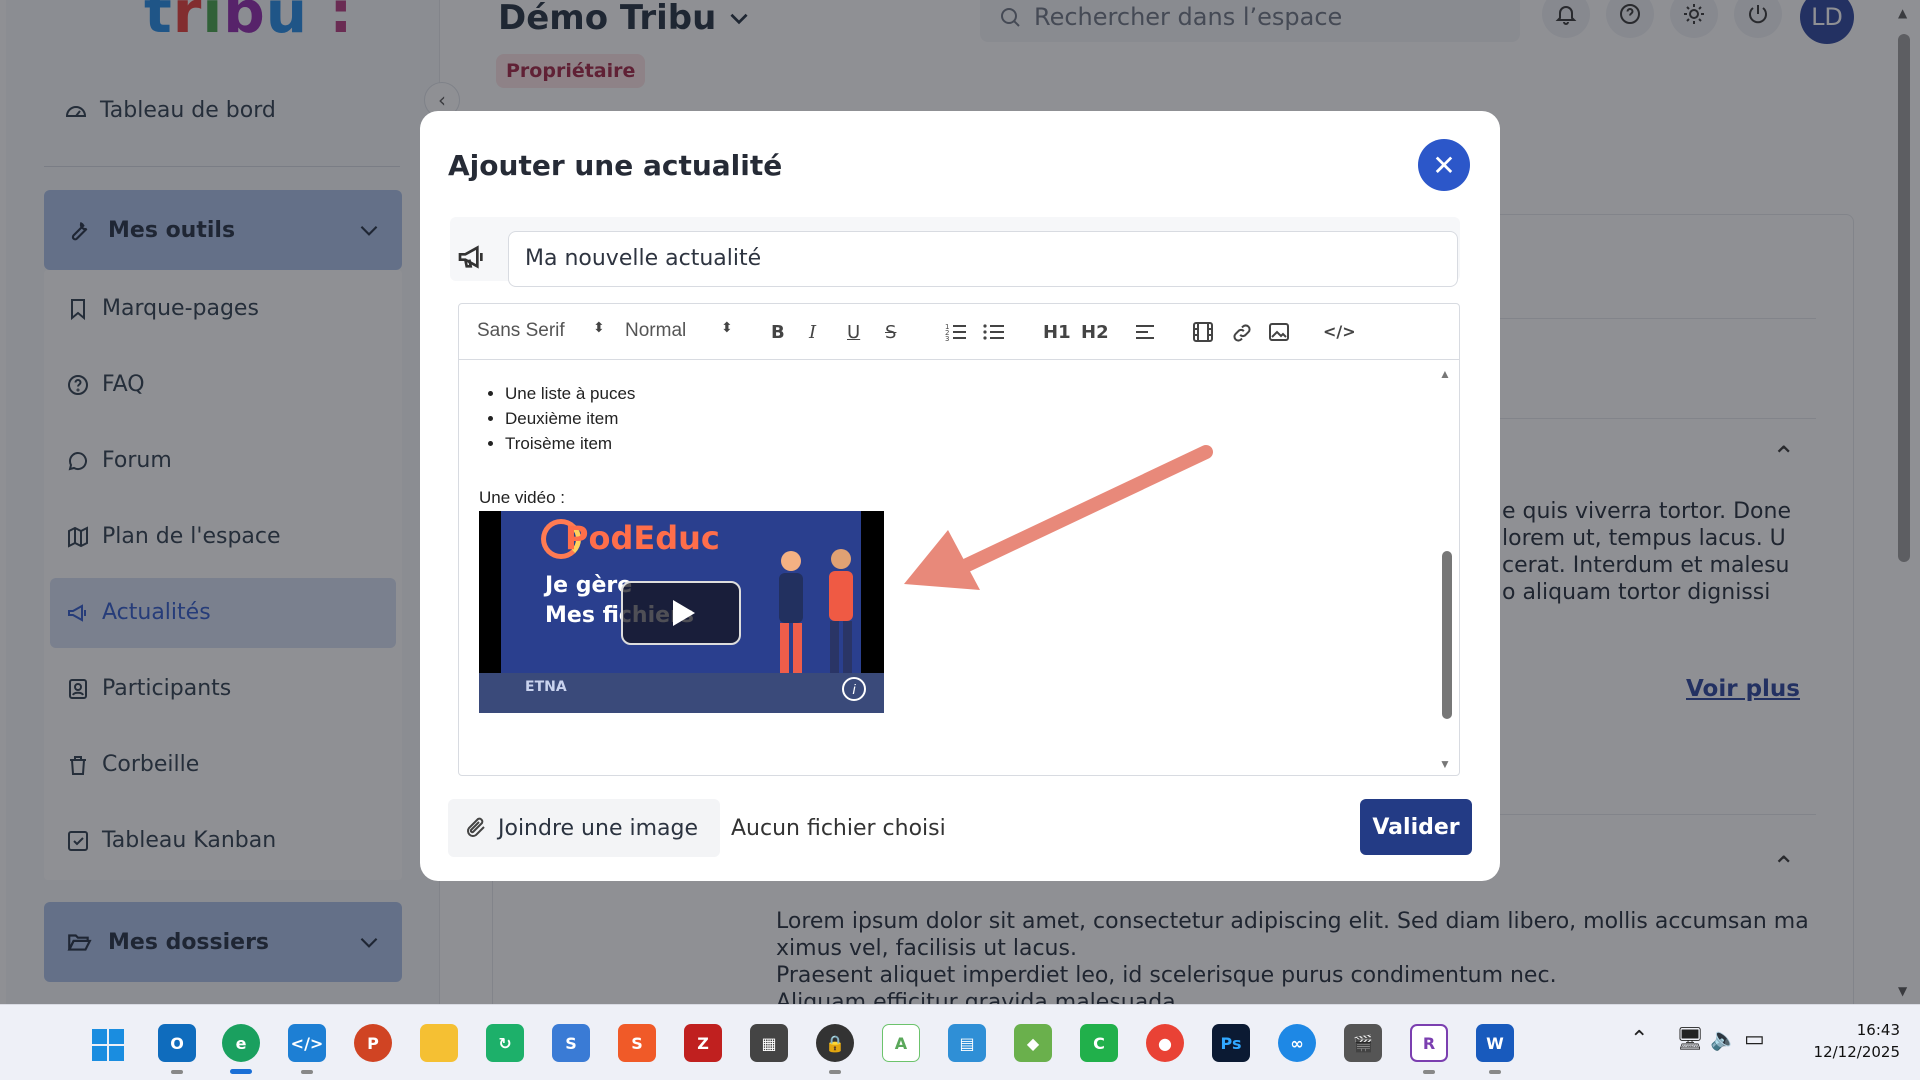  I want to click on network-icon: 🖥, so click(1690, 1039).